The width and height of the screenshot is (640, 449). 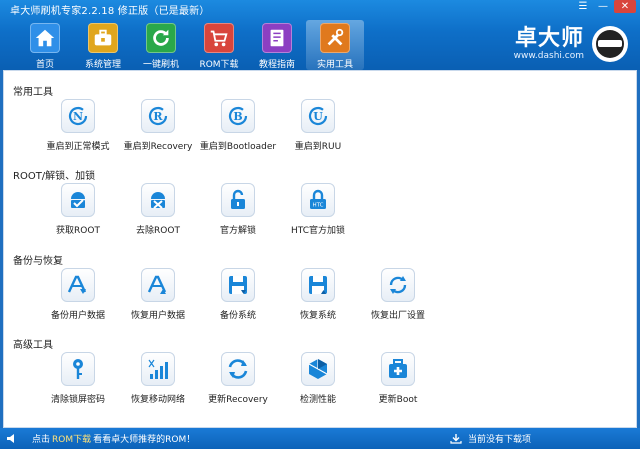 What do you see at coordinates (102, 65) in the screenshot?
I see `toolbar-label: 系统管理` at bounding box center [102, 65].